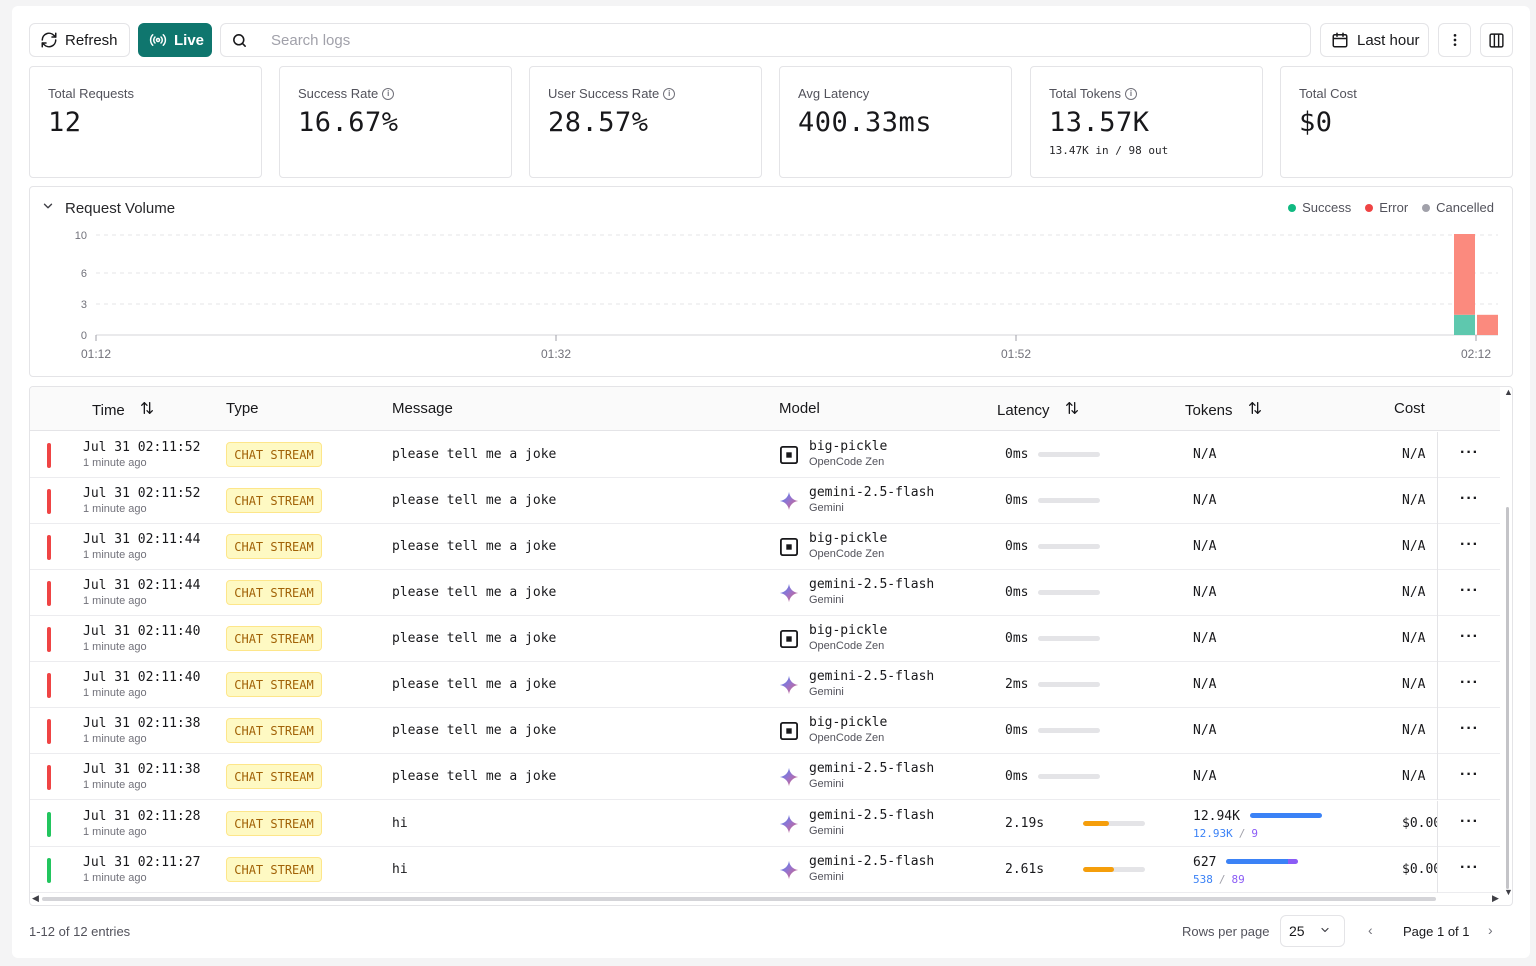 This screenshot has height=966, width=1536. I want to click on row-time: Jul 31 02:11:28, so click(142, 816).